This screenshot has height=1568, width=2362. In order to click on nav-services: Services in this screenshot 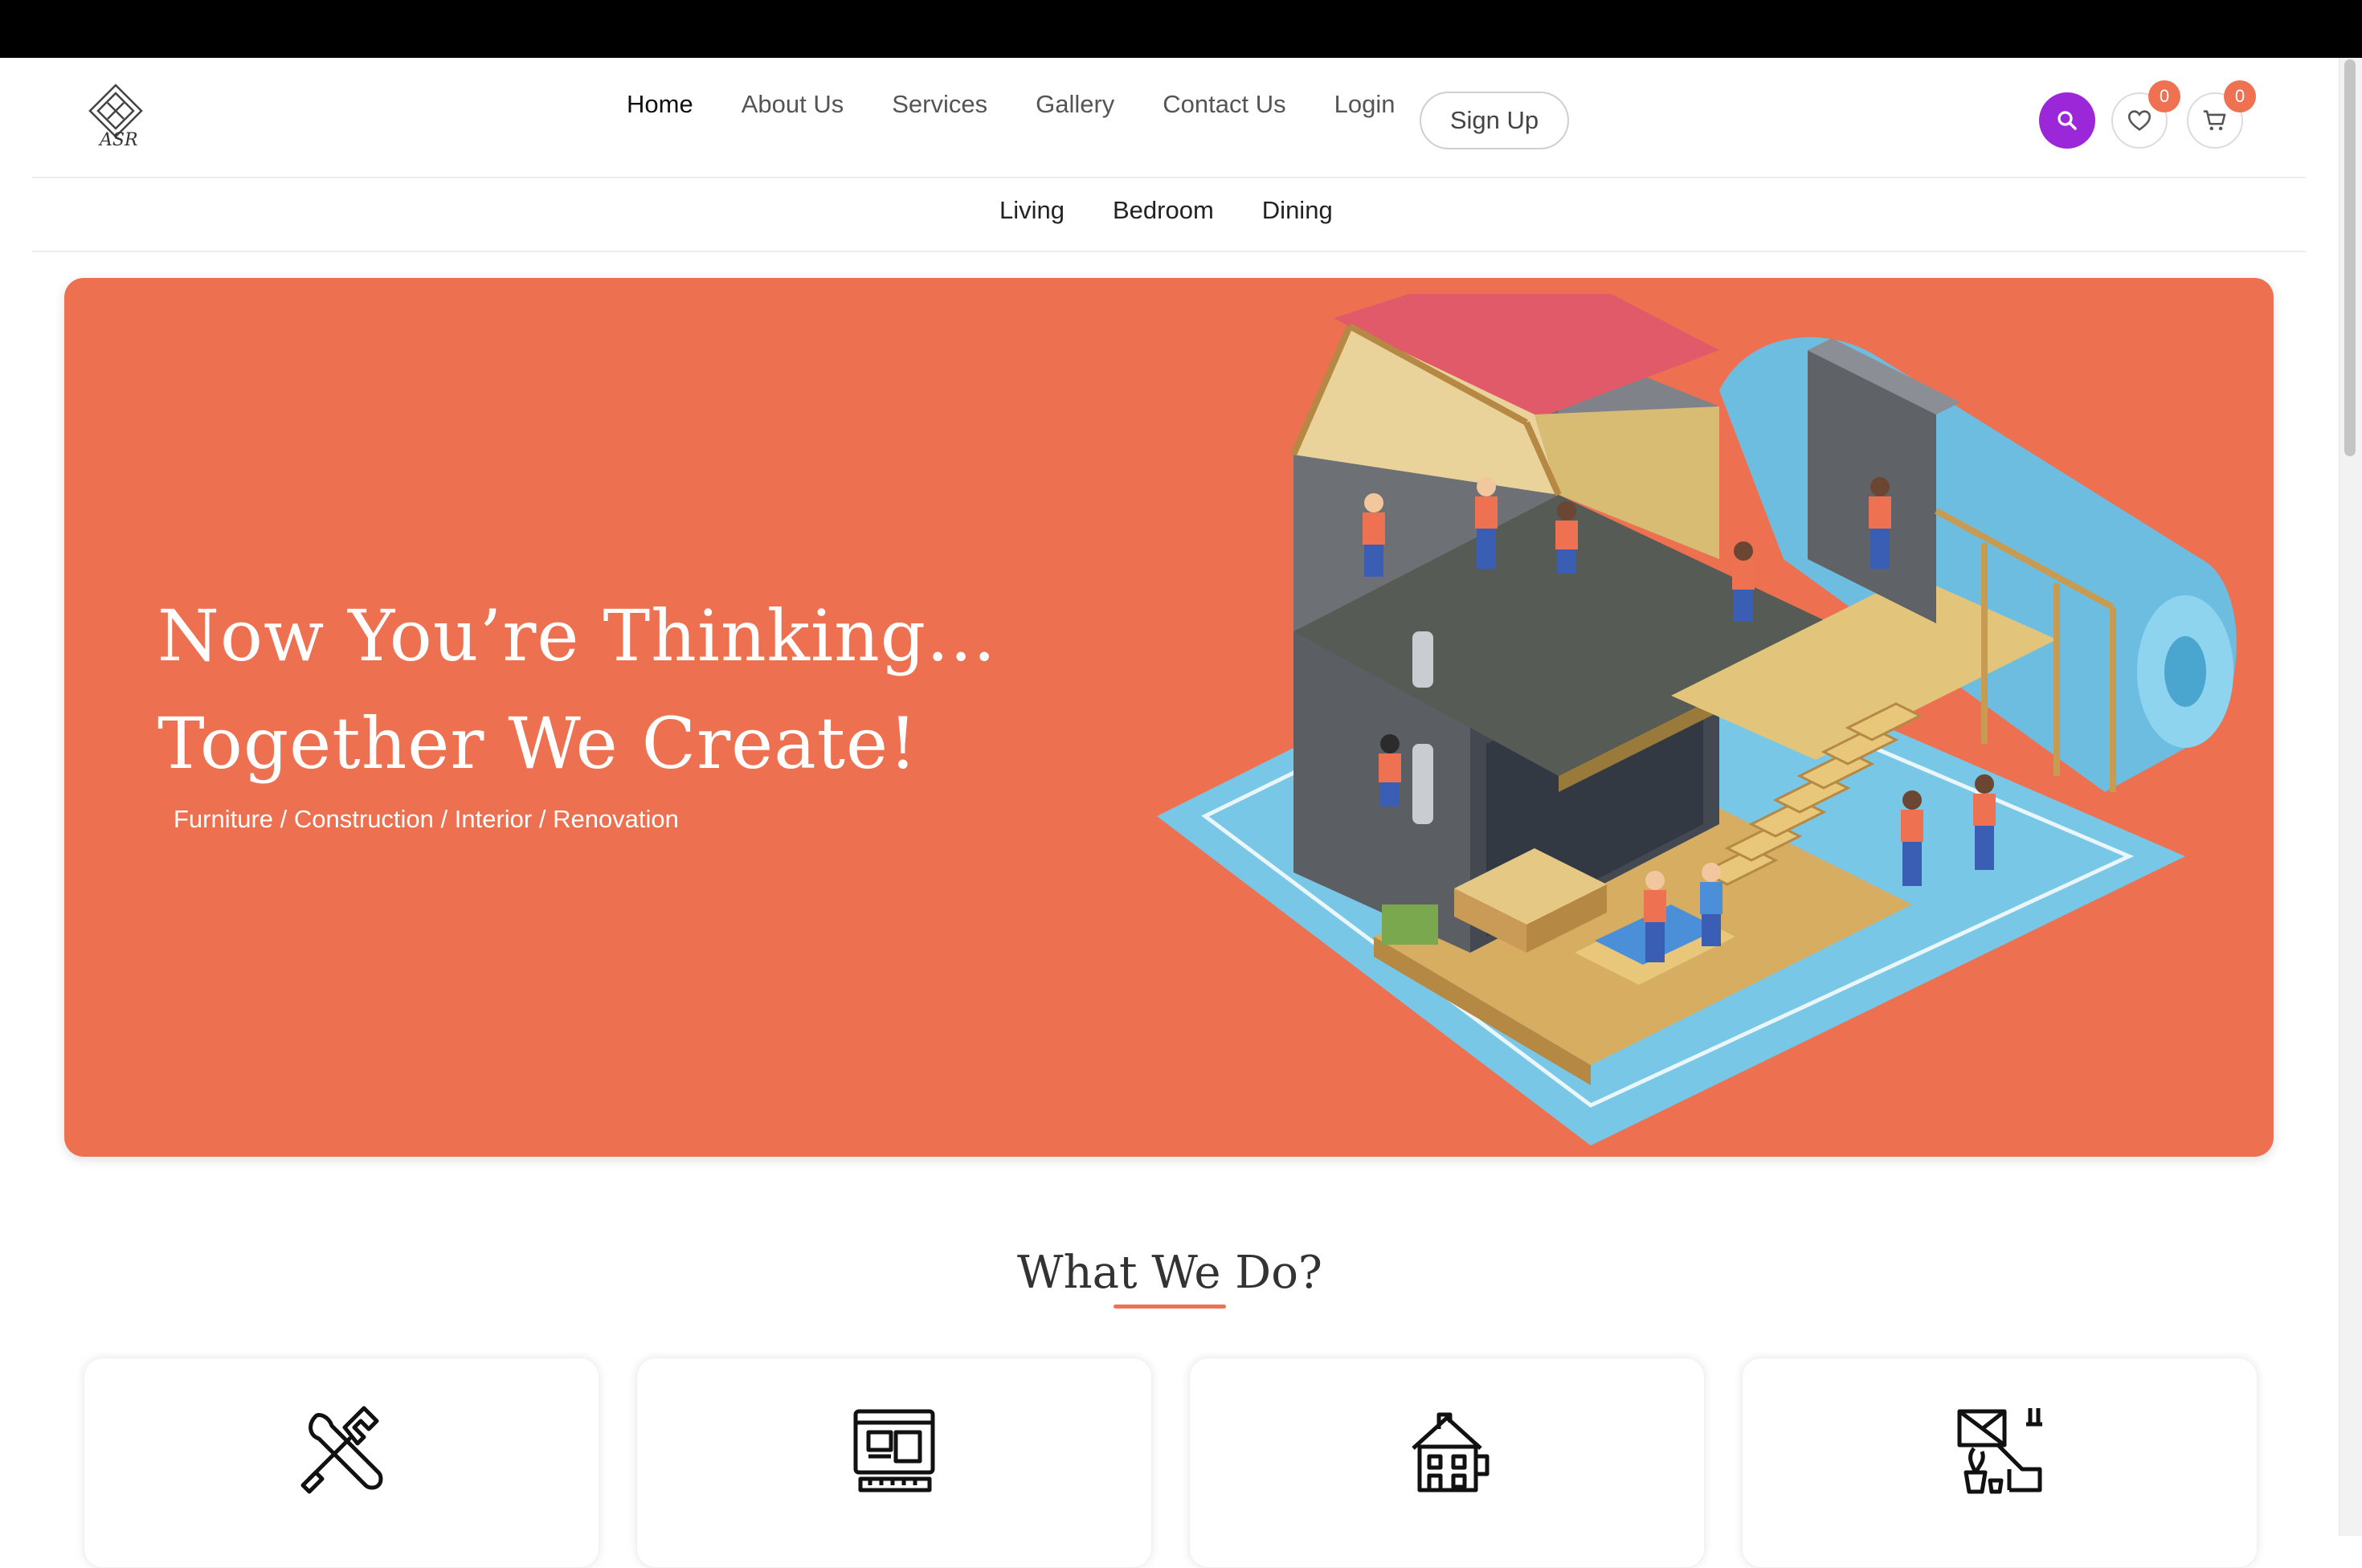, I will do `click(939, 104)`.